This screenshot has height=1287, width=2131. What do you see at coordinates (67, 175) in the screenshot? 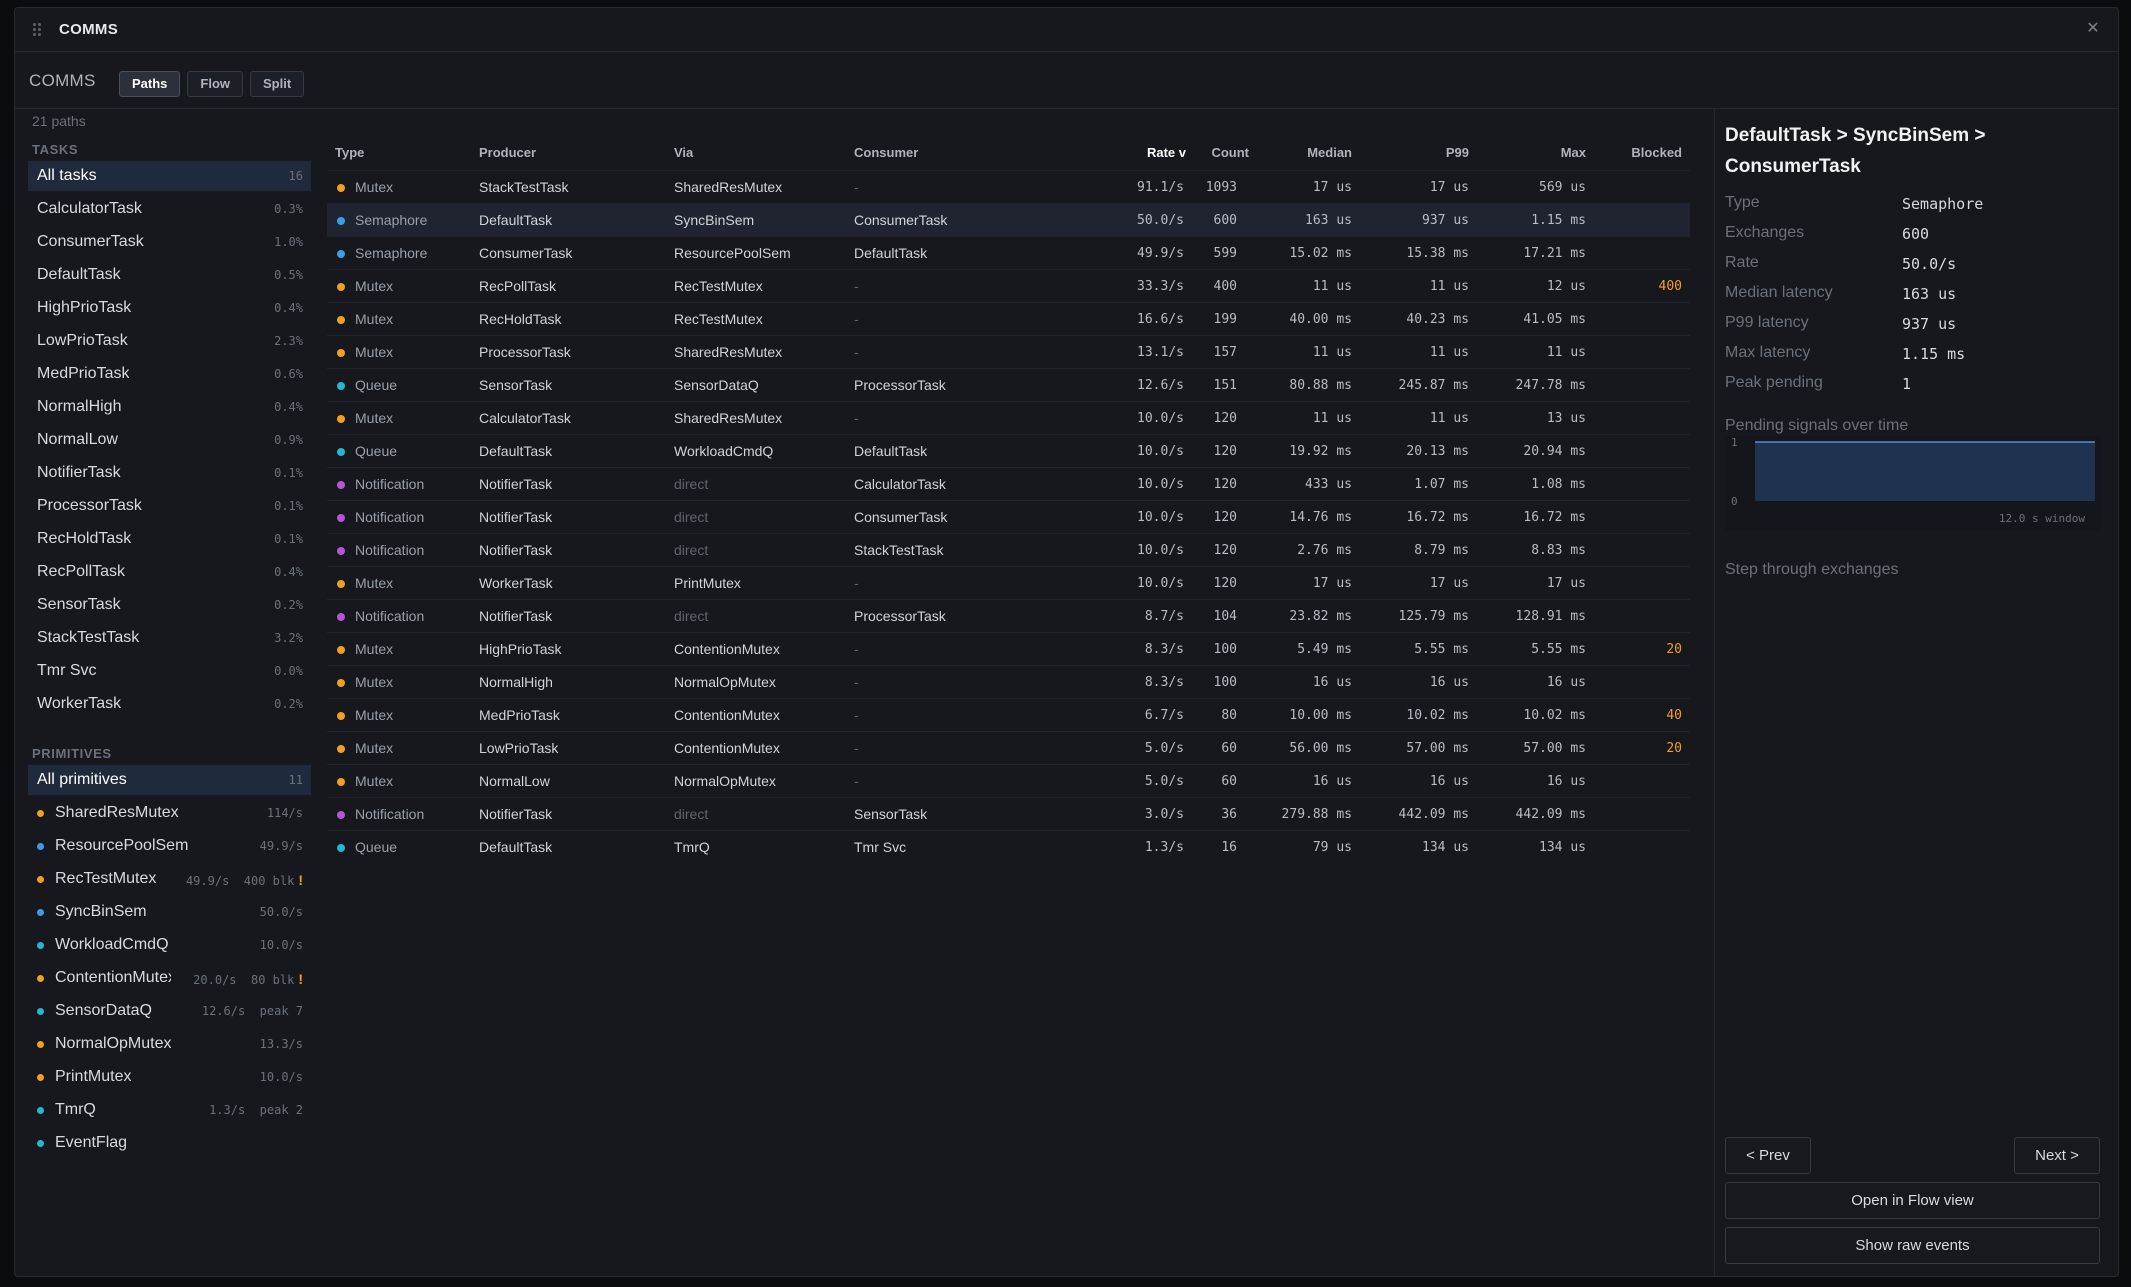
I see `task-label: All tasks` at bounding box center [67, 175].